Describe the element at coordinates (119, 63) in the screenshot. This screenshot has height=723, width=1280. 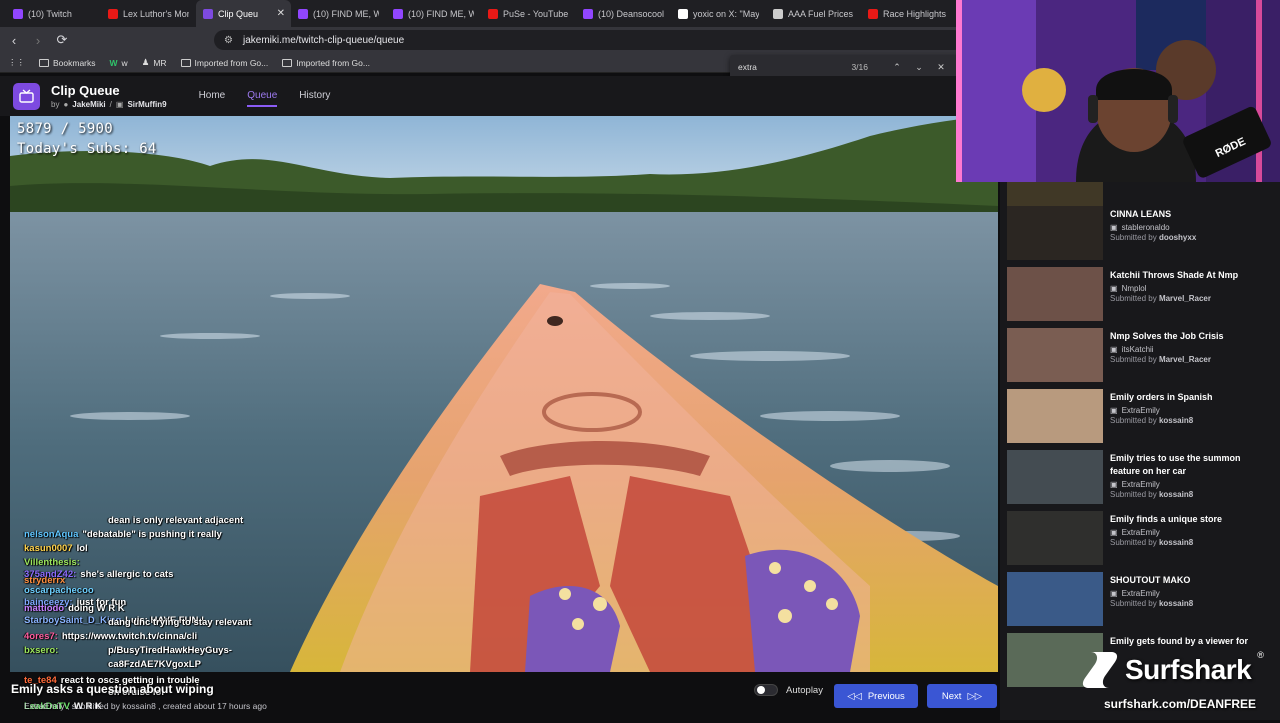
I see `bookmark-item: Ww` at that location.